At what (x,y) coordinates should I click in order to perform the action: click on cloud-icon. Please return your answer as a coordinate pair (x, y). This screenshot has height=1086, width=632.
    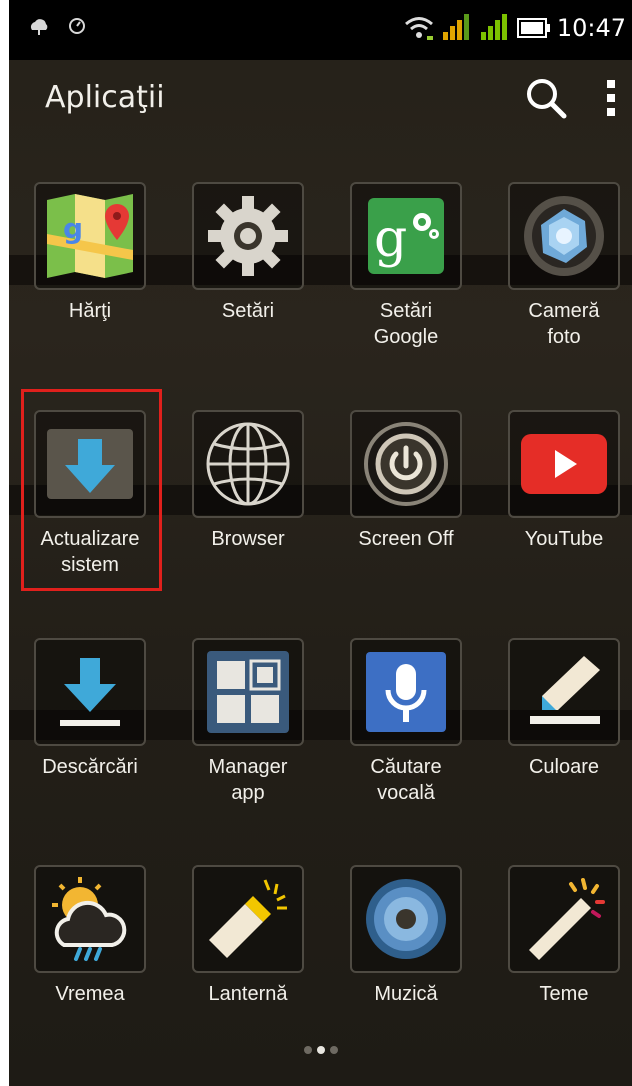
    Looking at the image, I should click on (39, 27).